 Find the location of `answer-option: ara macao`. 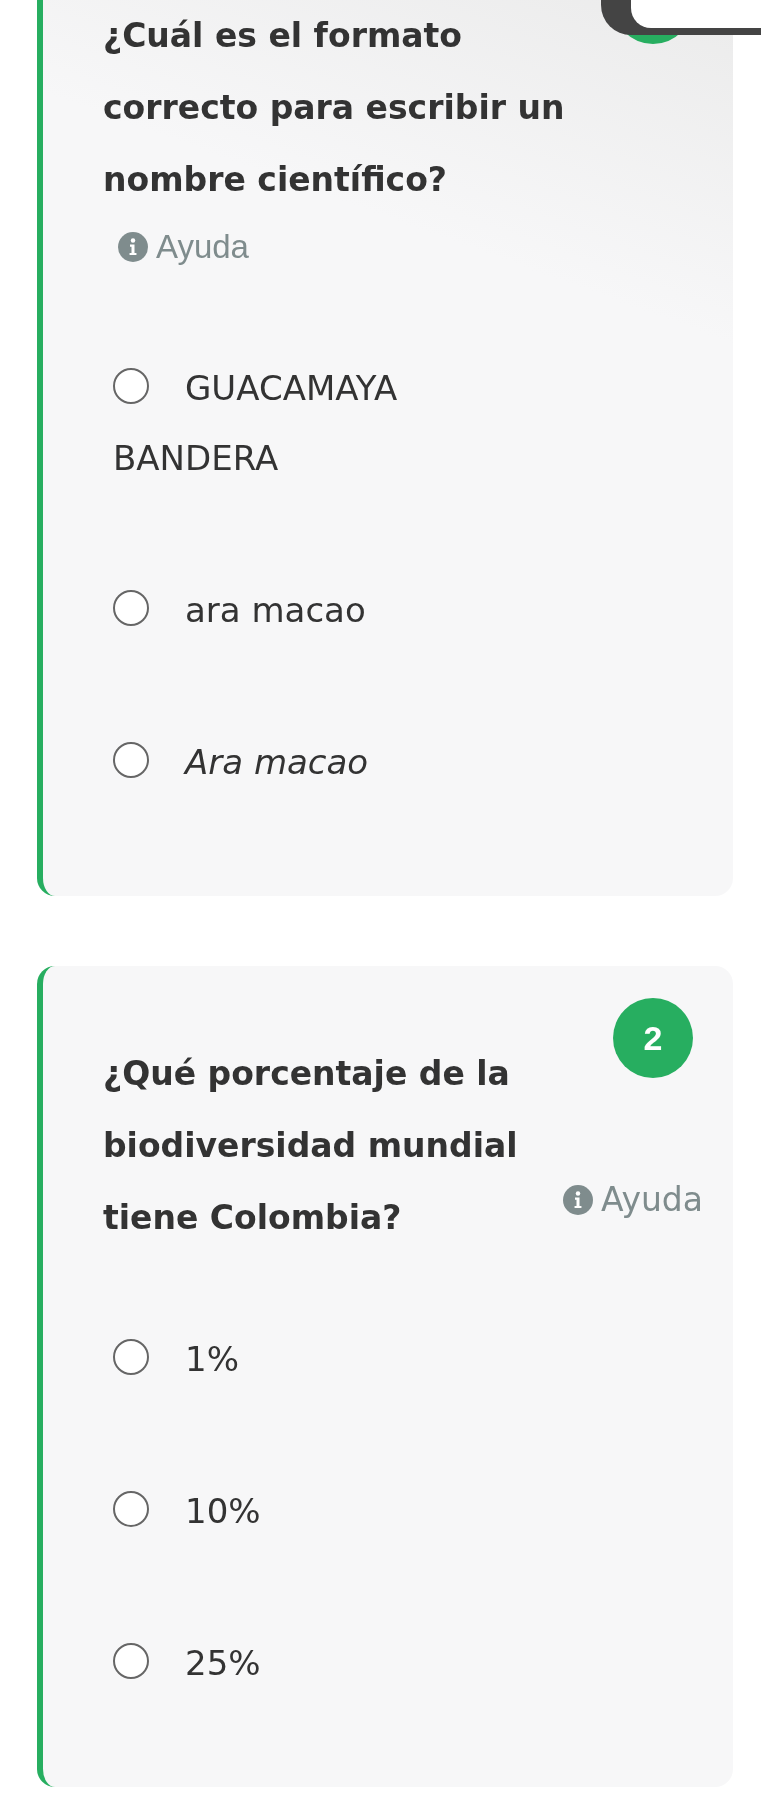

answer-option: ara macao is located at coordinates (288, 610).